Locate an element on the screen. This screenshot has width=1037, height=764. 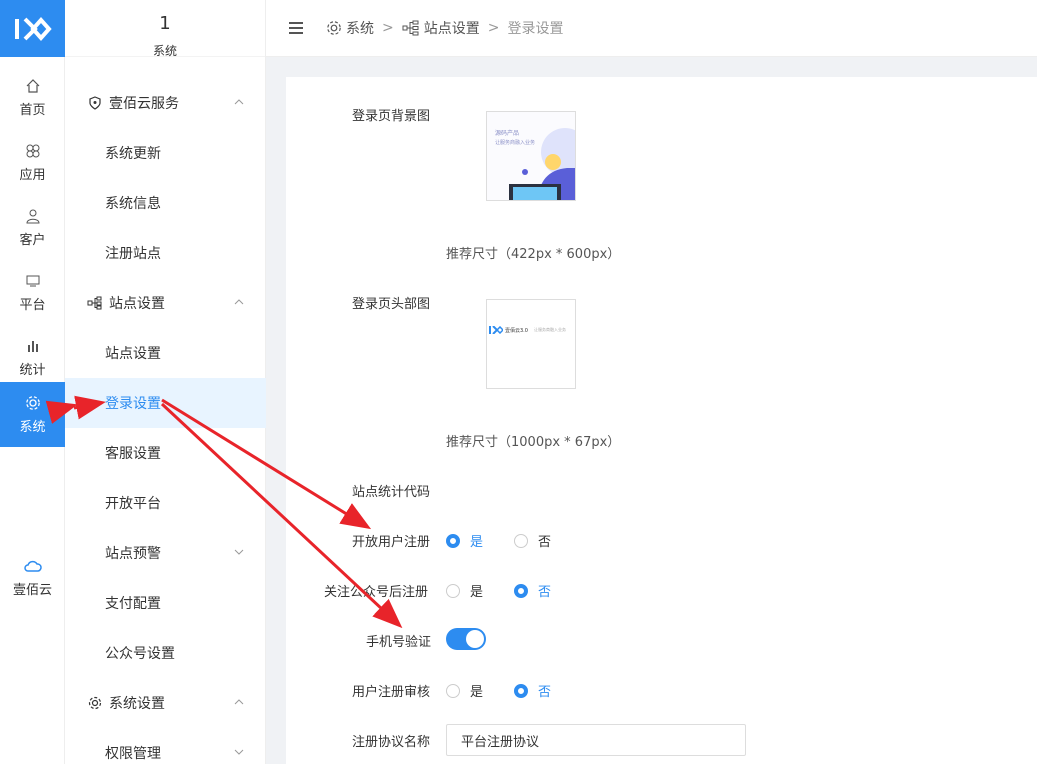
logo-icon is located at coordinates (33, 28).